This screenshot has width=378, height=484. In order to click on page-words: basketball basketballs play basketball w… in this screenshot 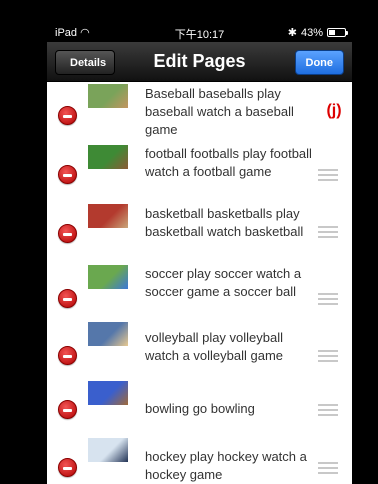, I will do `click(224, 222)`.